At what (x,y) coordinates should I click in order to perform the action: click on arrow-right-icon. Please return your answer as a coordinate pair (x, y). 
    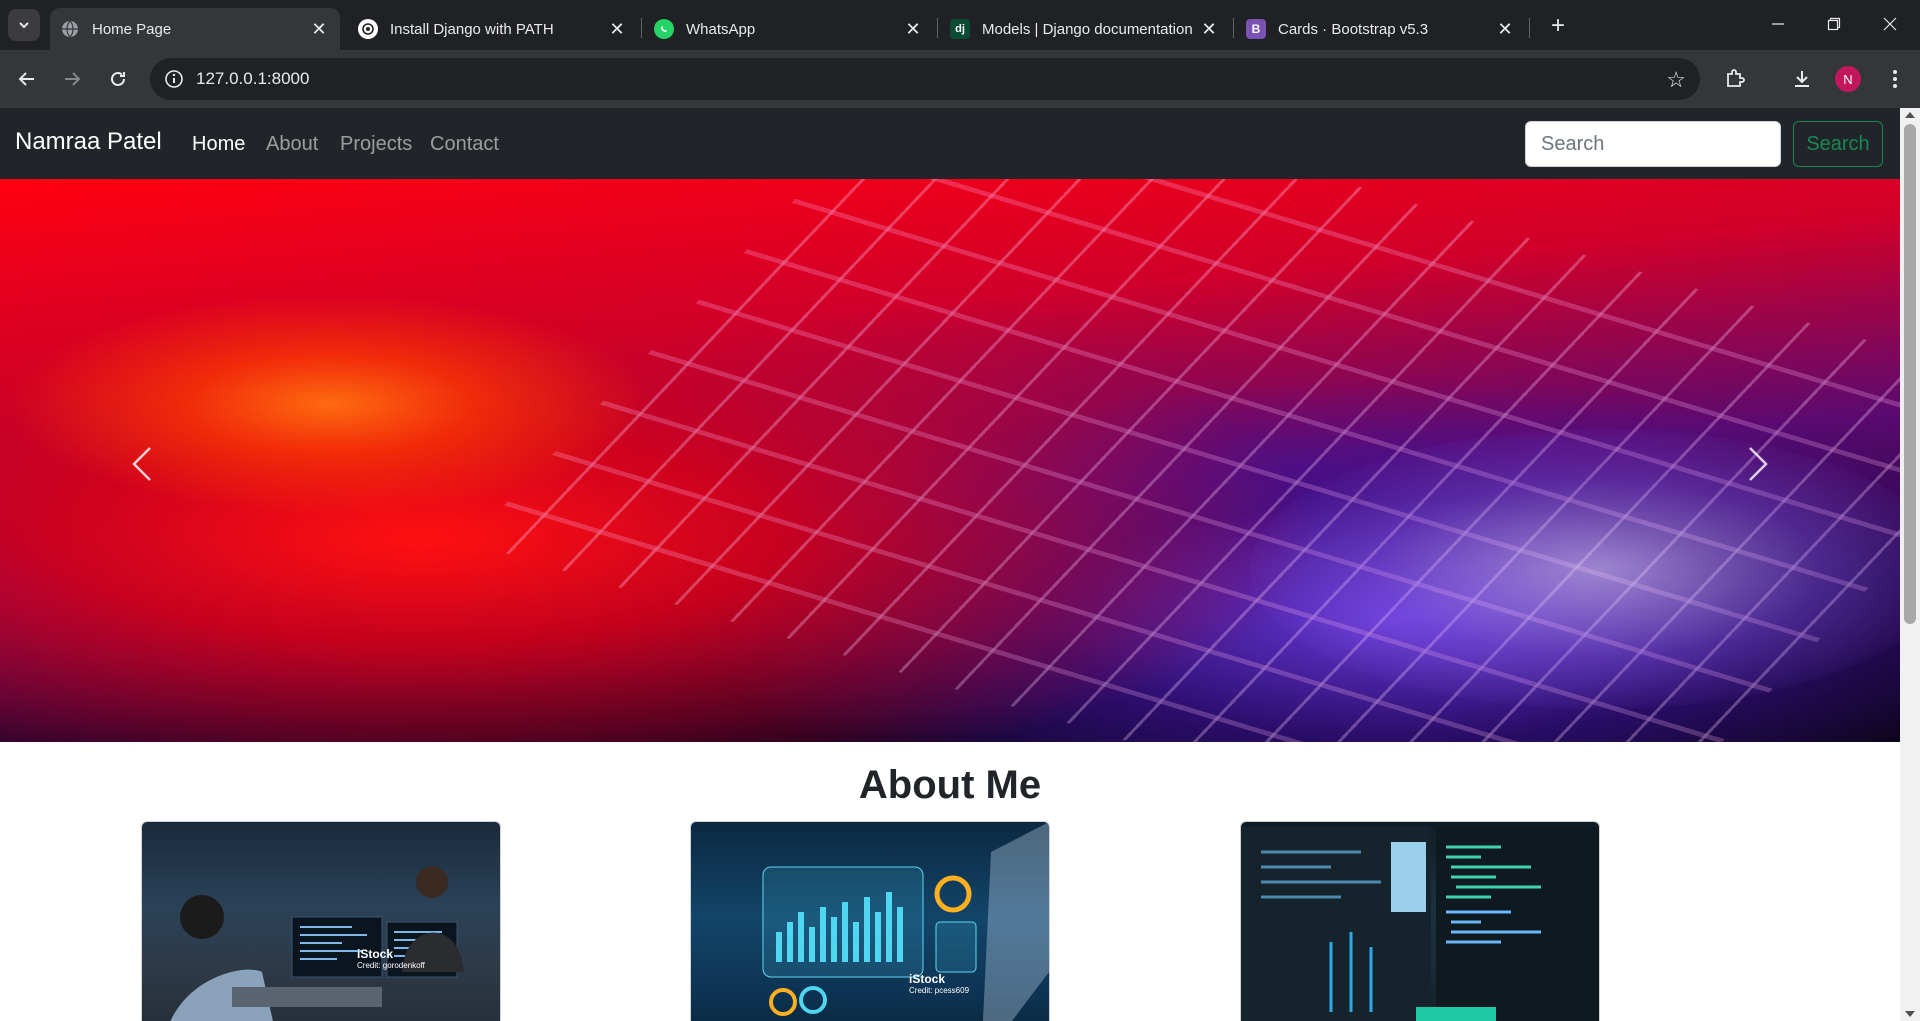
    Looking at the image, I should click on (73, 79).